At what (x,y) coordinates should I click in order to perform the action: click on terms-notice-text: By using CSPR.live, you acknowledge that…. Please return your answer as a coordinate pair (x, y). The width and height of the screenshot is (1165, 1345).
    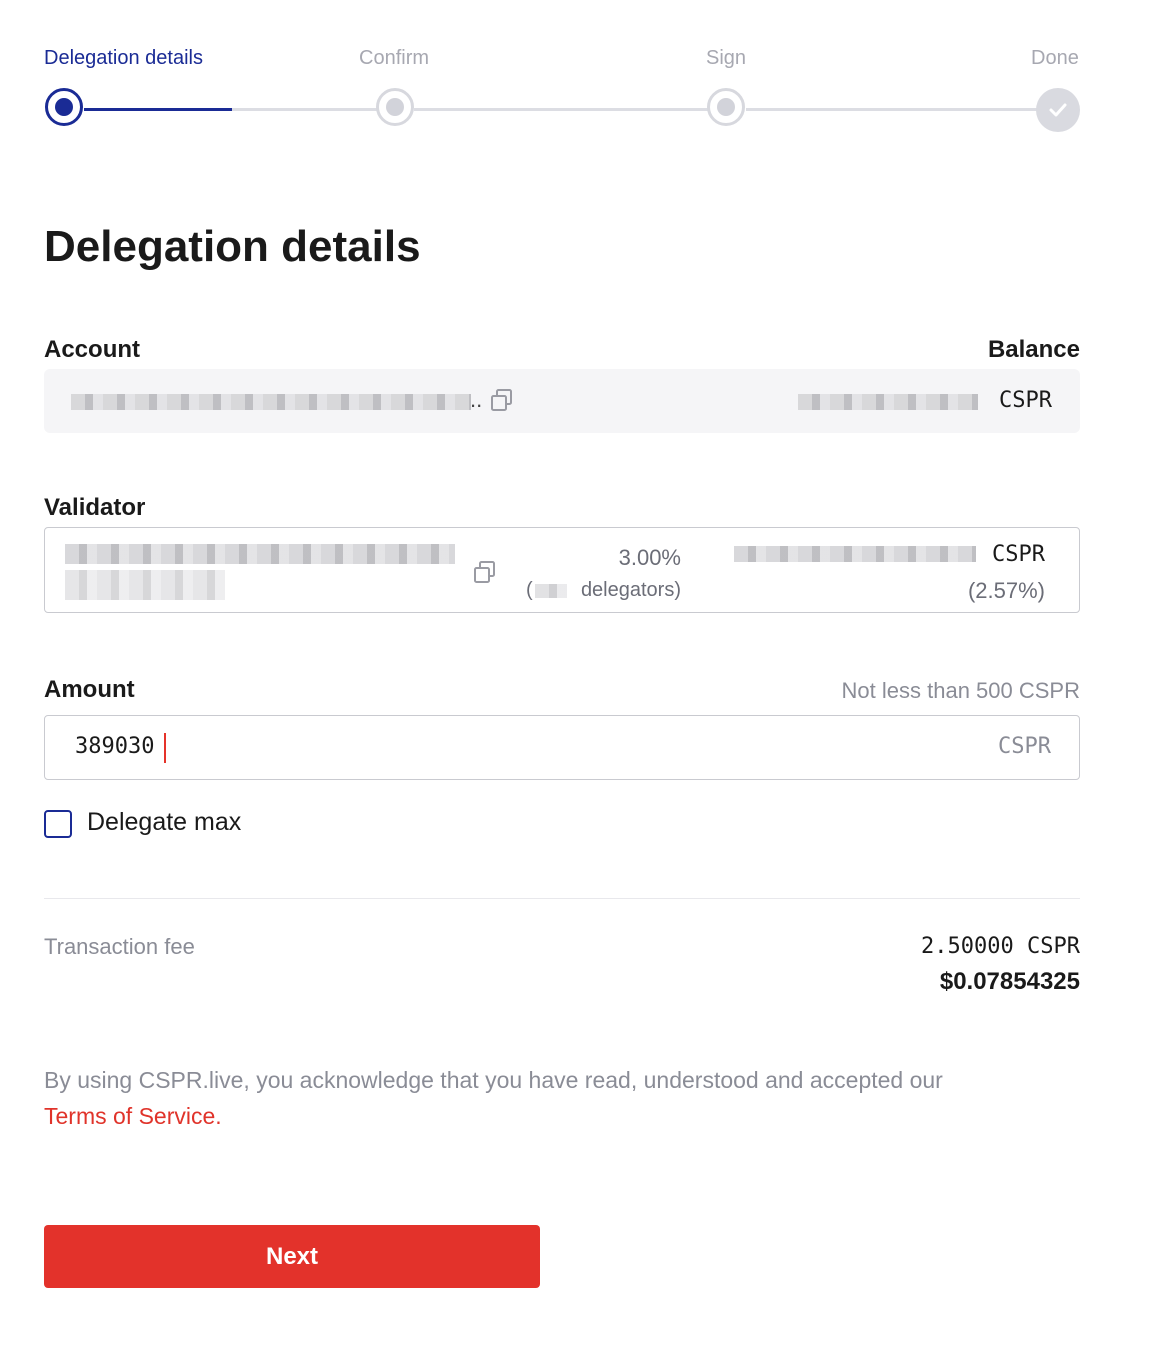
    Looking at the image, I should click on (493, 1080).